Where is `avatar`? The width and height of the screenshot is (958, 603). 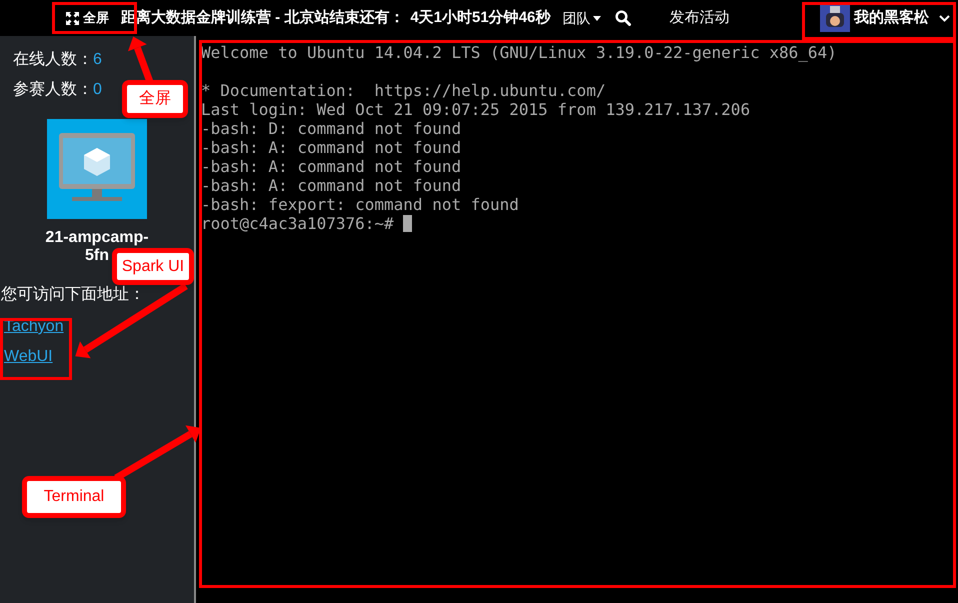
avatar is located at coordinates (835, 18).